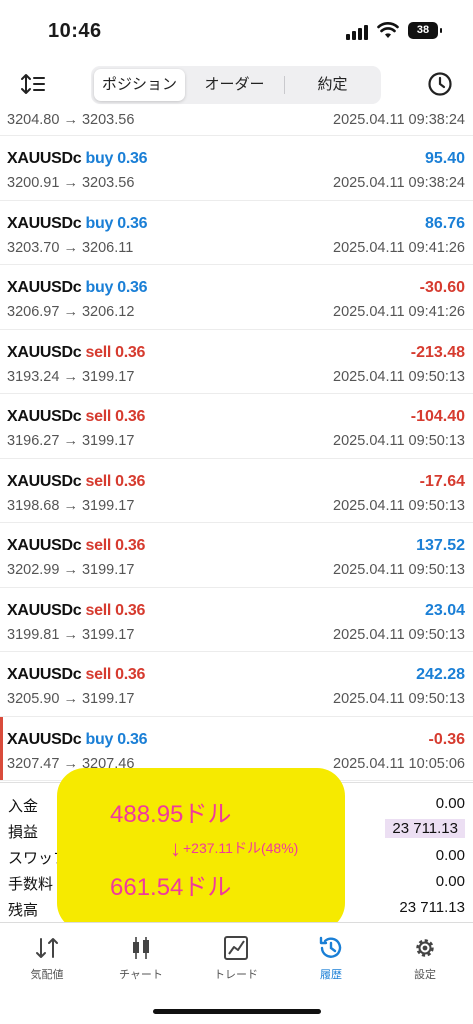 This screenshot has height=1024, width=473. What do you see at coordinates (139, 85) in the screenshot?
I see `tab-positions: ポジション` at bounding box center [139, 85].